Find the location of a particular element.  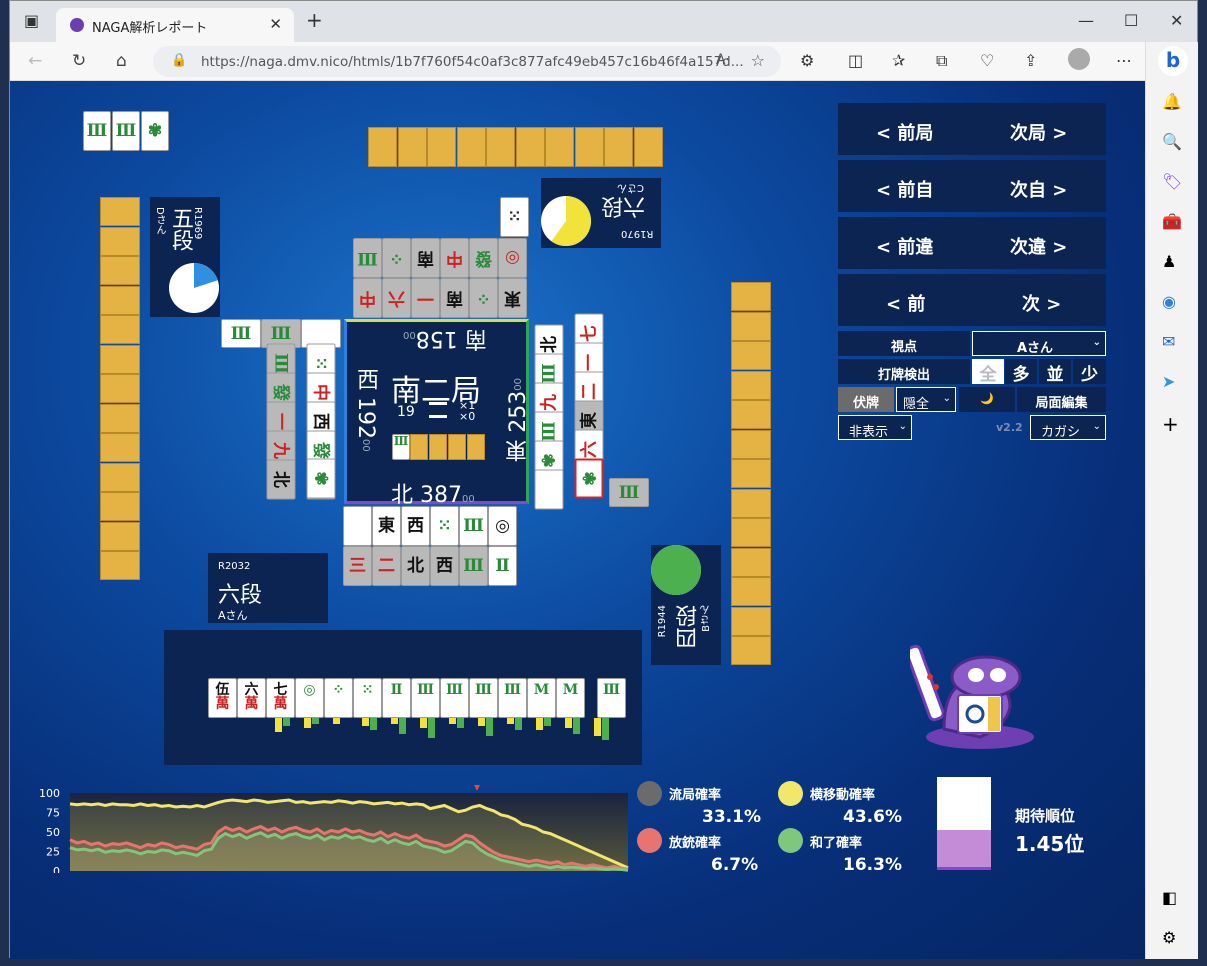

discard-tile: 北 is located at coordinates (415, 566).